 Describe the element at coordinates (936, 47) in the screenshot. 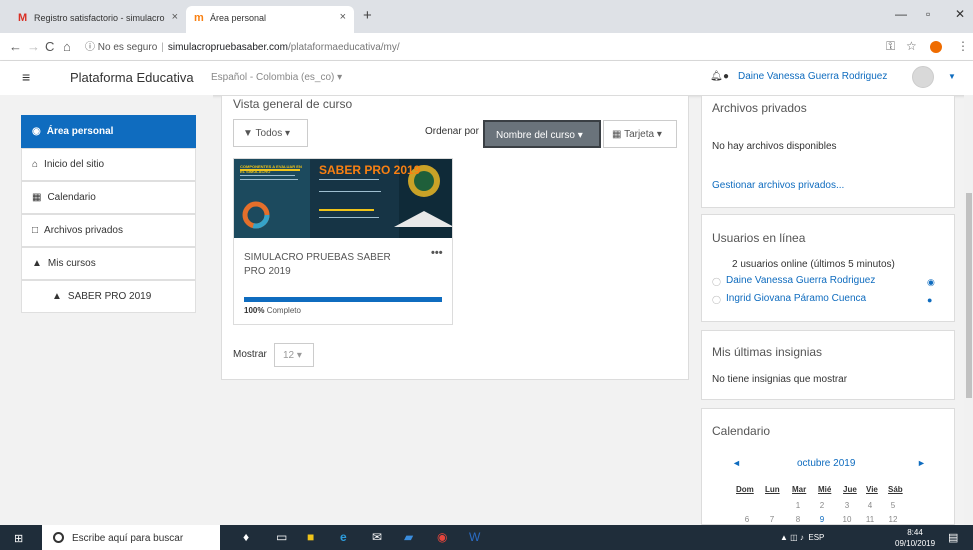

I see `extension-icon` at that location.